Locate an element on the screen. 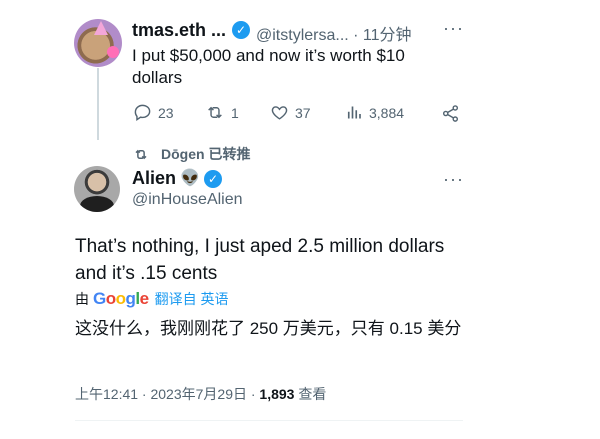 The height and width of the screenshot is (439, 600). retweet-count: 1 is located at coordinates (235, 112).